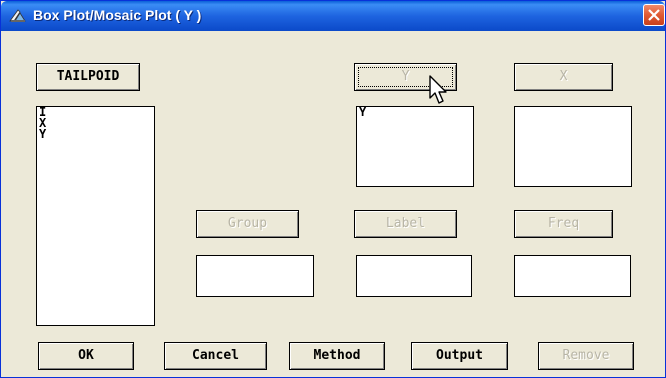  What do you see at coordinates (415, 146) in the screenshot?
I see `y-role-list: Y` at bounding box center [415, 146].